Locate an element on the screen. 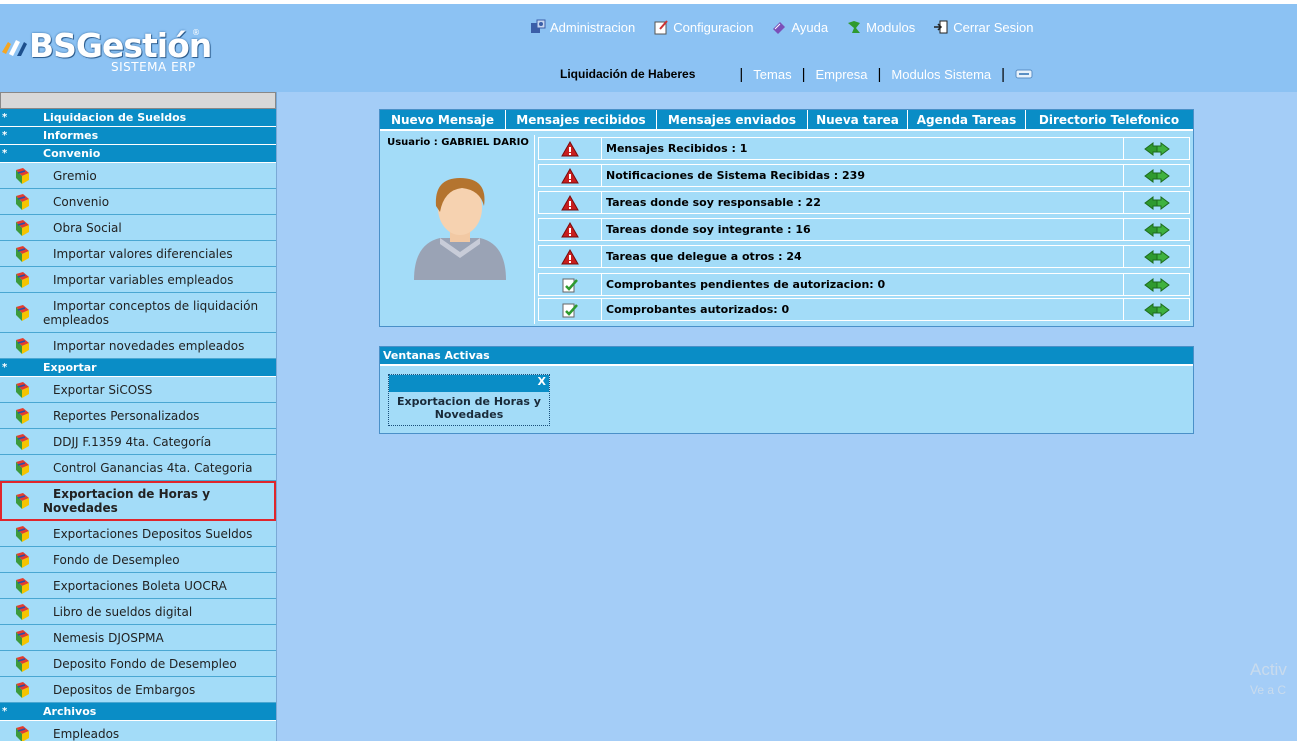 The height and width of the screenshot is (741, 1297). subnav-empresa: Empresa is located at coordinates (841, 74).